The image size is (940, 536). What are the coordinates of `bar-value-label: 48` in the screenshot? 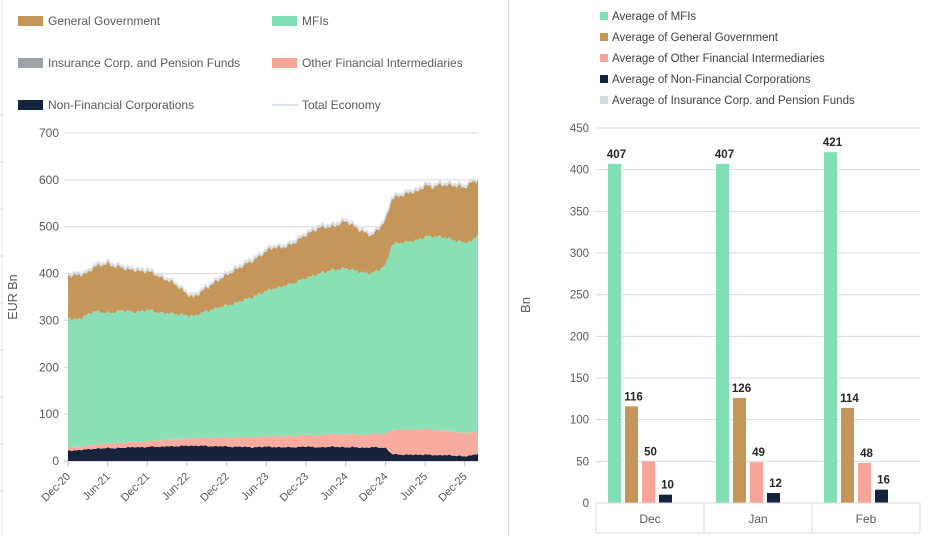 It's located at (866, 454).